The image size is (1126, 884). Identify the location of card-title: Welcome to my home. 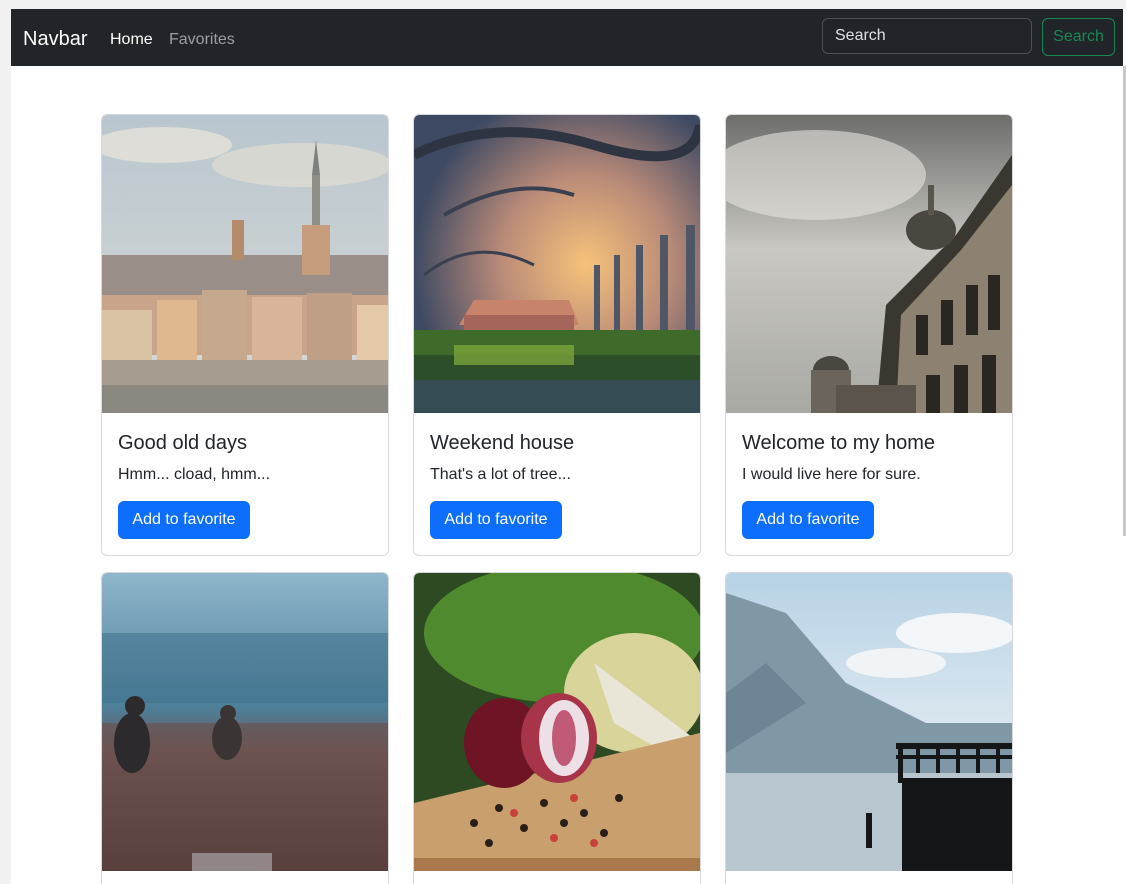
(839, 443).